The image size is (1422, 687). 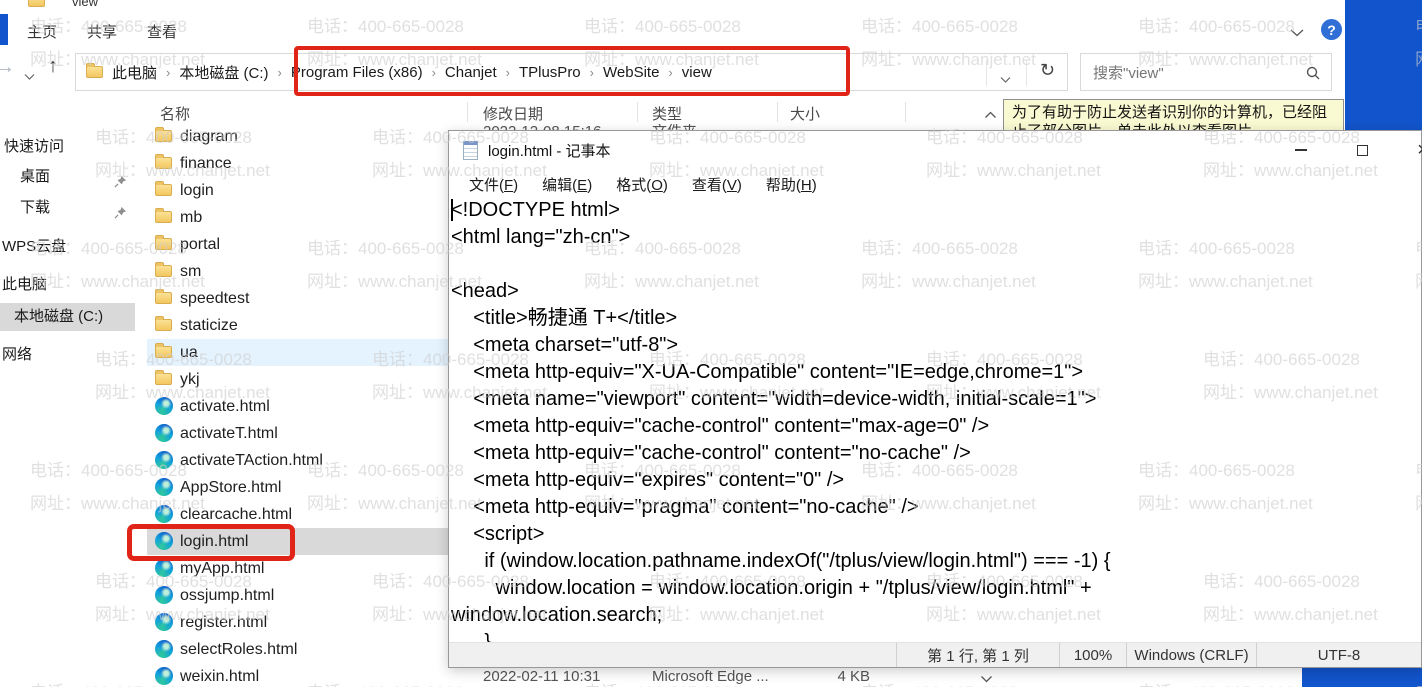 I want to click on tab-share: 共享, so click(x=102, y=31).